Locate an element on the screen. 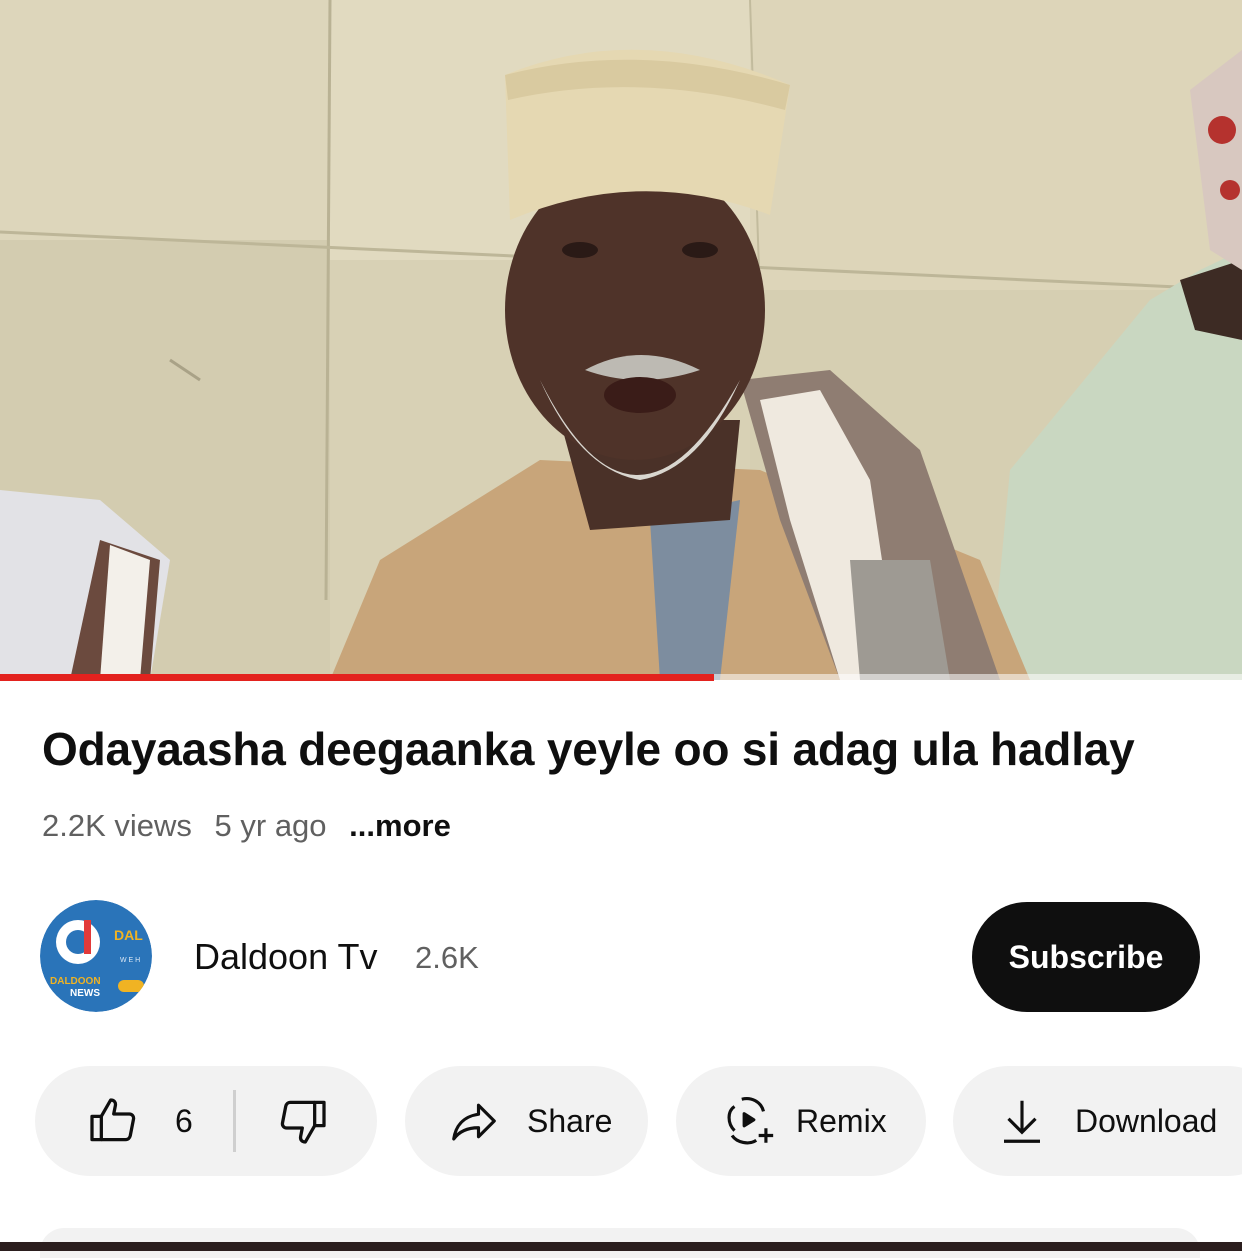 The image size is (1242, 1258). svg-text: NEWS is located at coordinates (85, 993).